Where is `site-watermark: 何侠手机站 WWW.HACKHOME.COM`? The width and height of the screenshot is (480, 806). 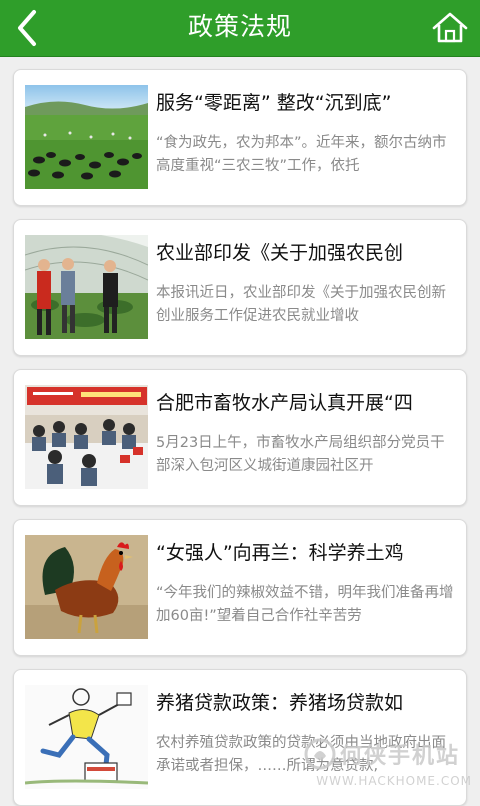
site-watermark: 何侠手机站 WWW.HACKHOME.COM is located at coordinates (388, 766).